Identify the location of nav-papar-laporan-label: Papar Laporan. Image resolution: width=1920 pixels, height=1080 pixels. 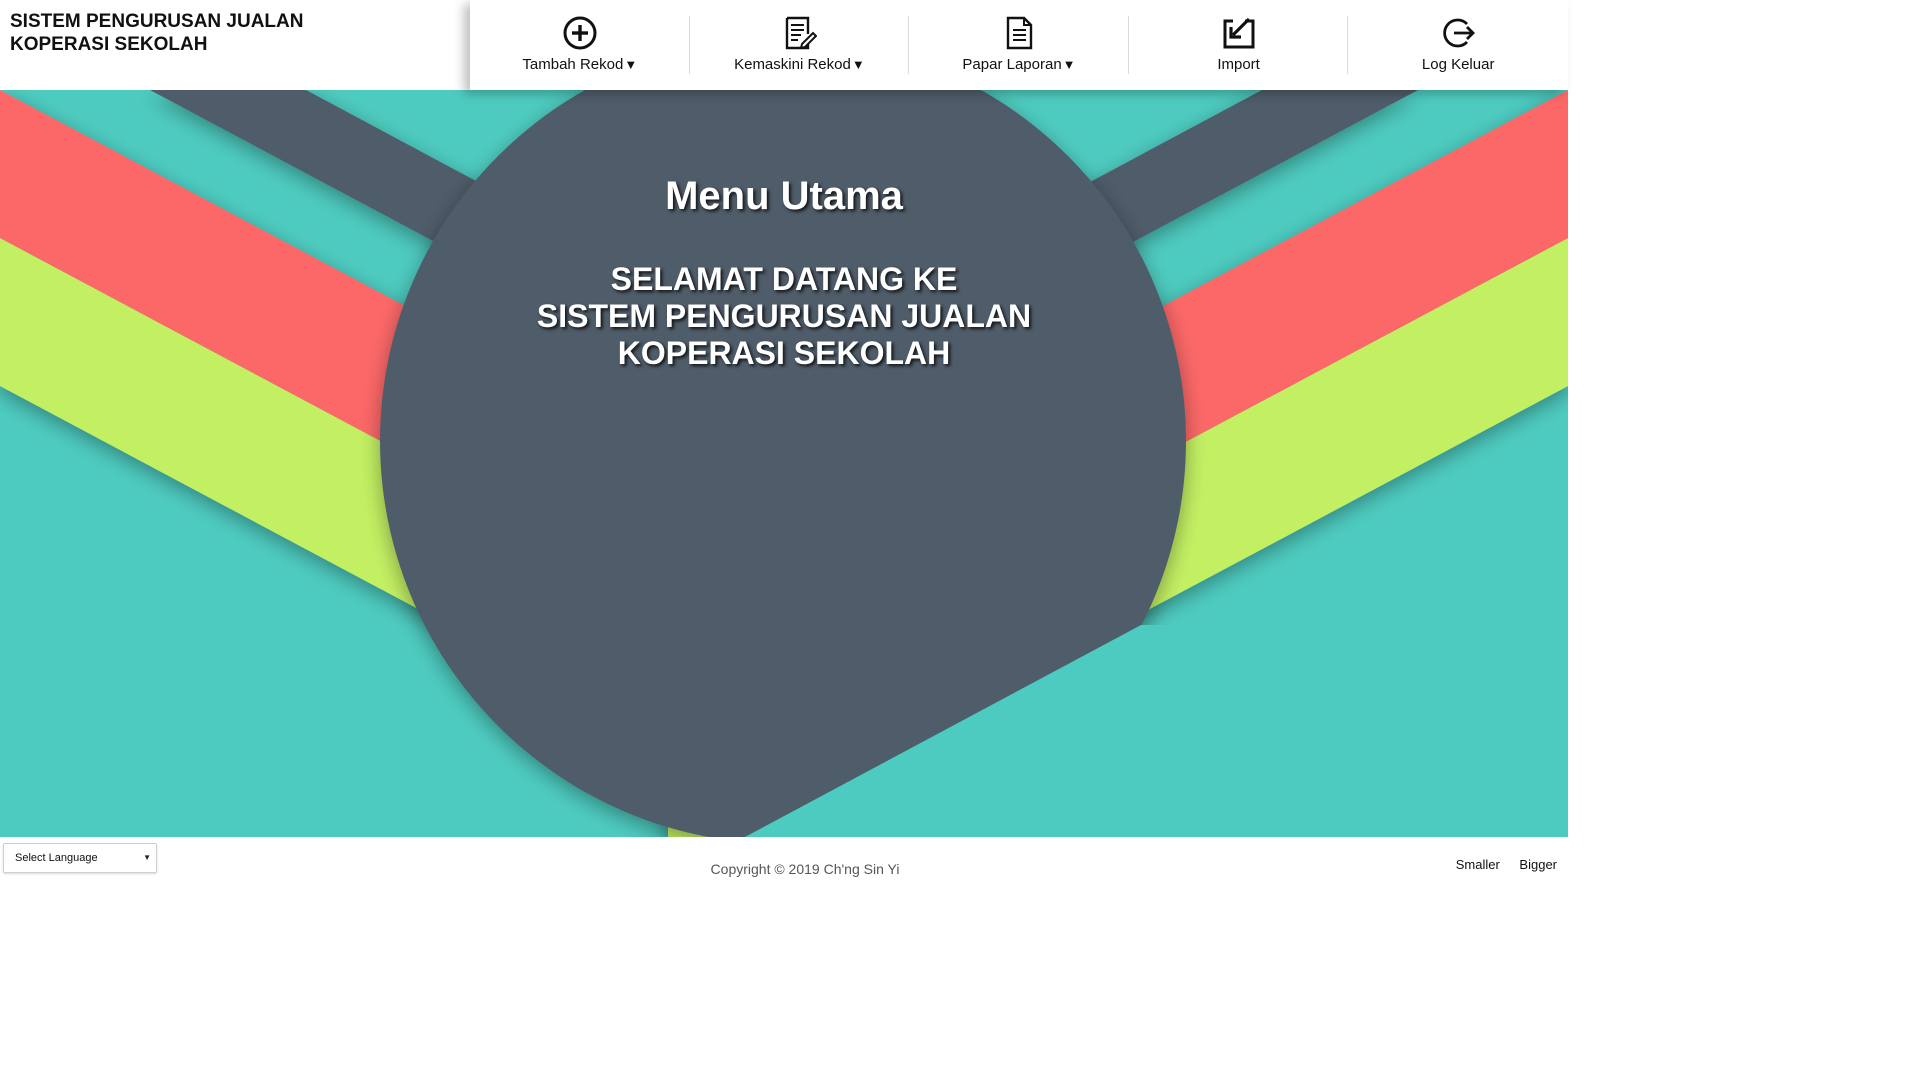
(1012, 64).